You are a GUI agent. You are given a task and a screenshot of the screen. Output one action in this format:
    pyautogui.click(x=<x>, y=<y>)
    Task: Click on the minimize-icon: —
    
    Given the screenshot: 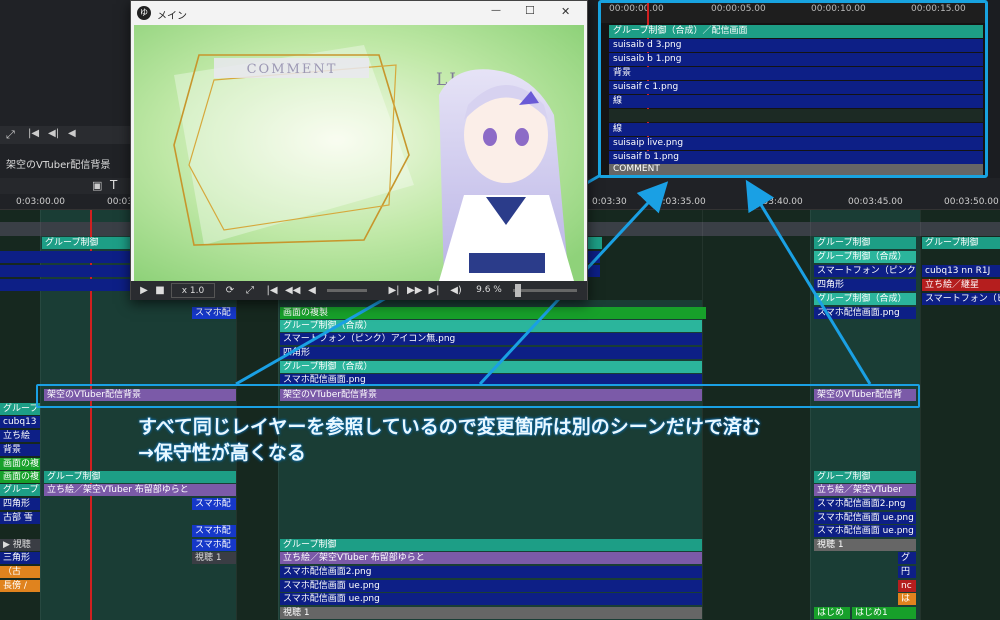 What is the action you would take?
    pyautogui.click(x=496, y=10)
    